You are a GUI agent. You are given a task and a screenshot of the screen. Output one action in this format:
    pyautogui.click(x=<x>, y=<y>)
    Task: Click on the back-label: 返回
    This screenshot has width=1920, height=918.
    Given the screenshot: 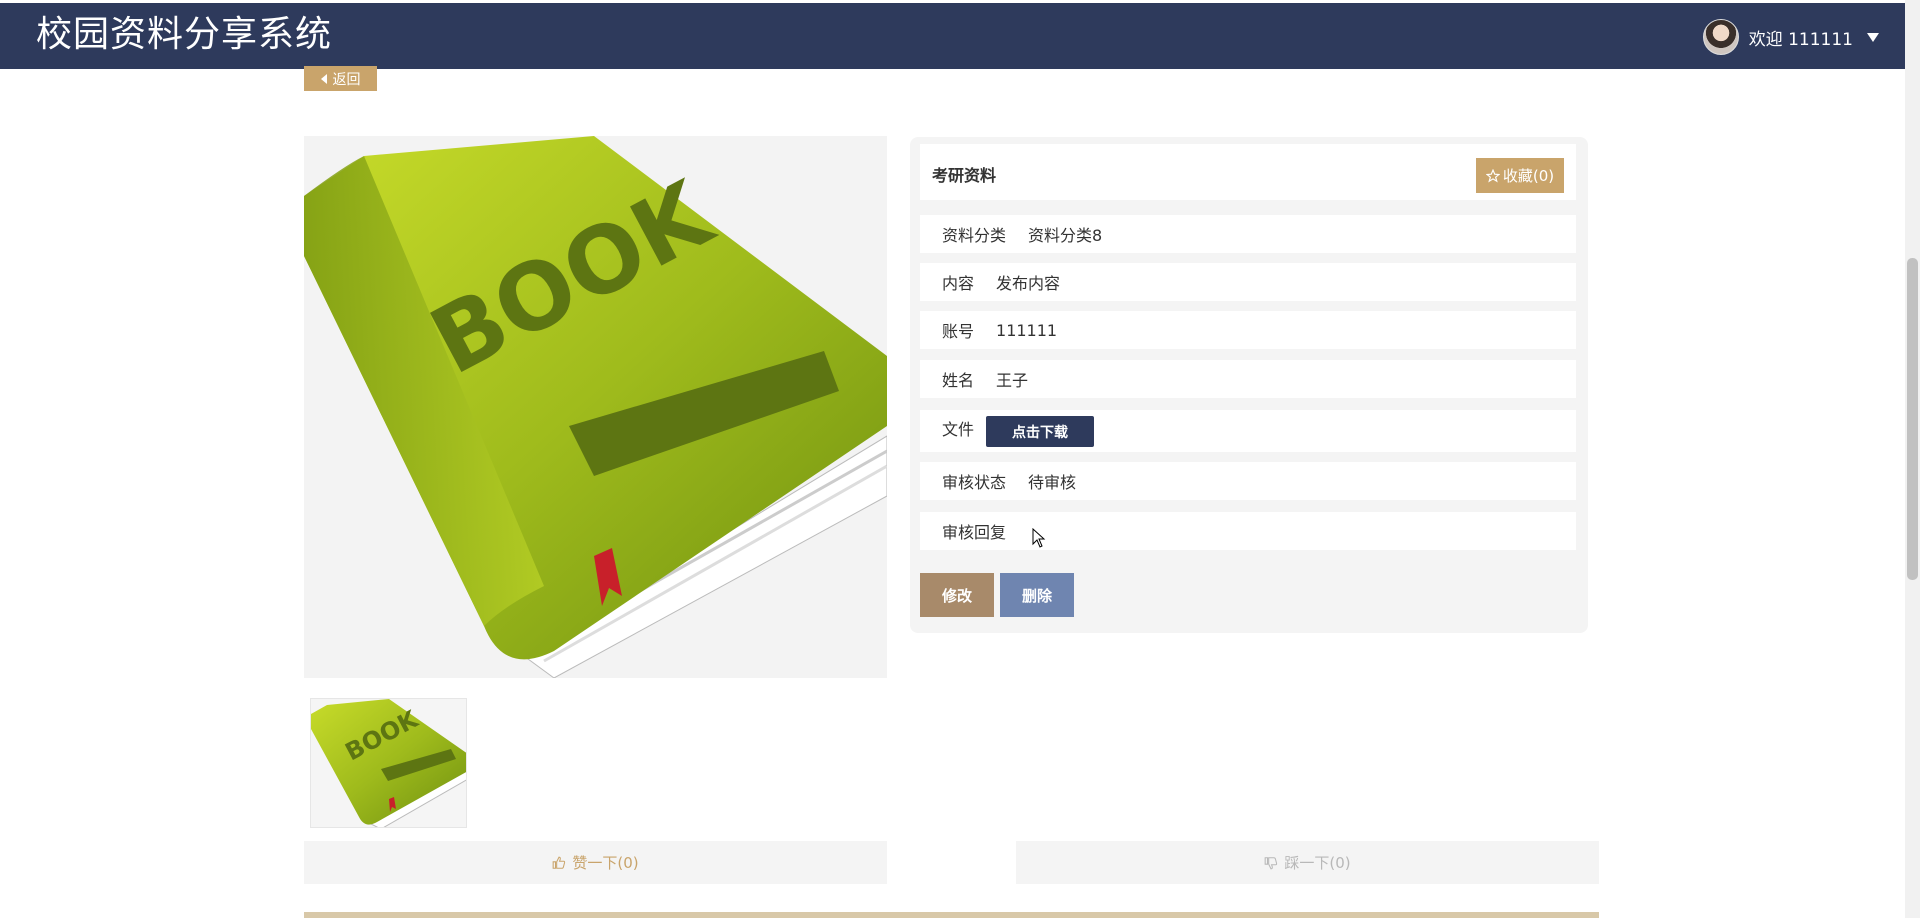 What is the action you would take?
    pyautogui.click(x=346, y=79)
    